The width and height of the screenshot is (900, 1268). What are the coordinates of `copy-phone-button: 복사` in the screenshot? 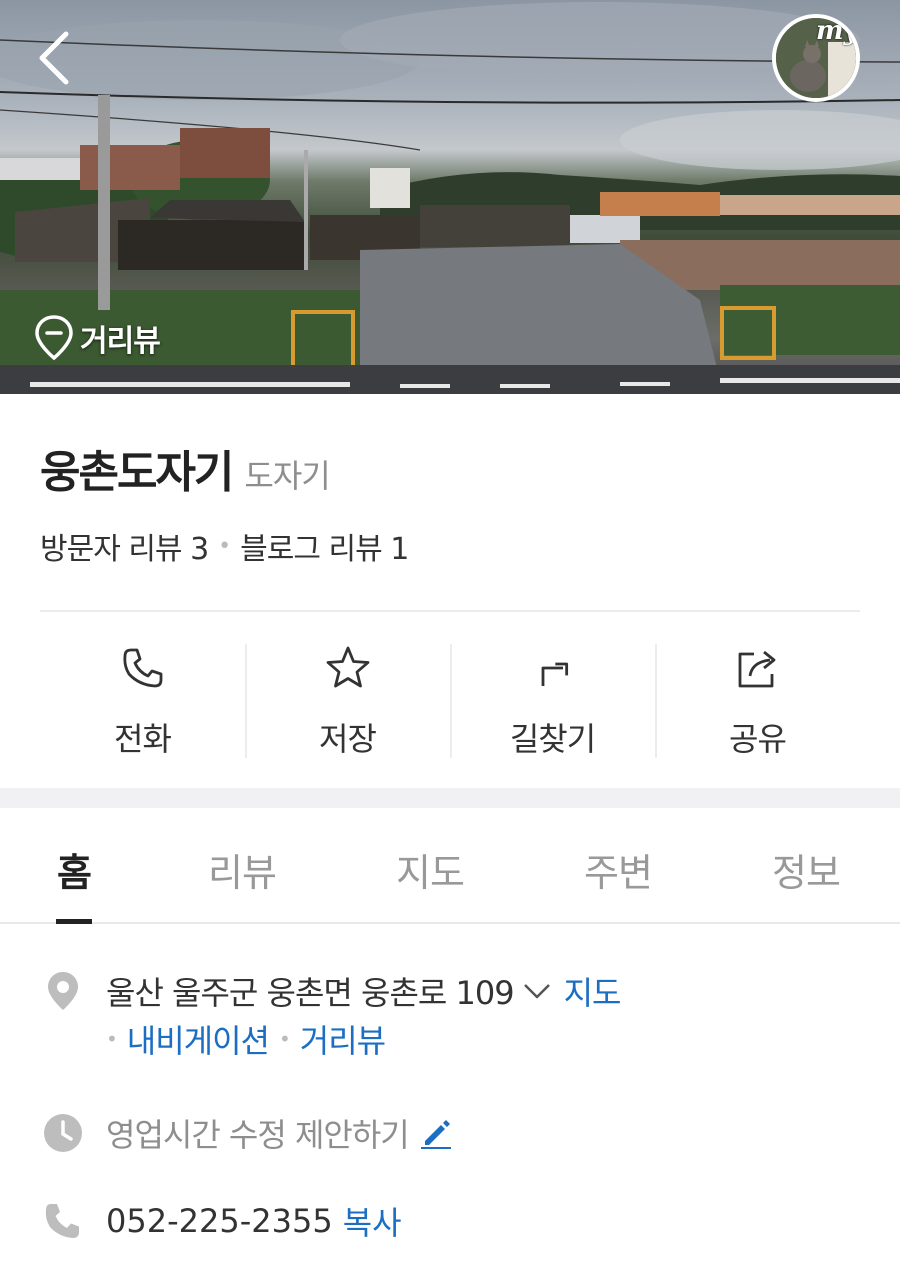 It's located at (372, 1221).